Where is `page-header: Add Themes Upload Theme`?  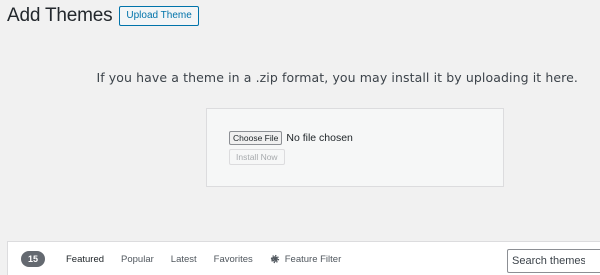
page-header: Add Themes Upload Theme is located at coordinates (103, 16).